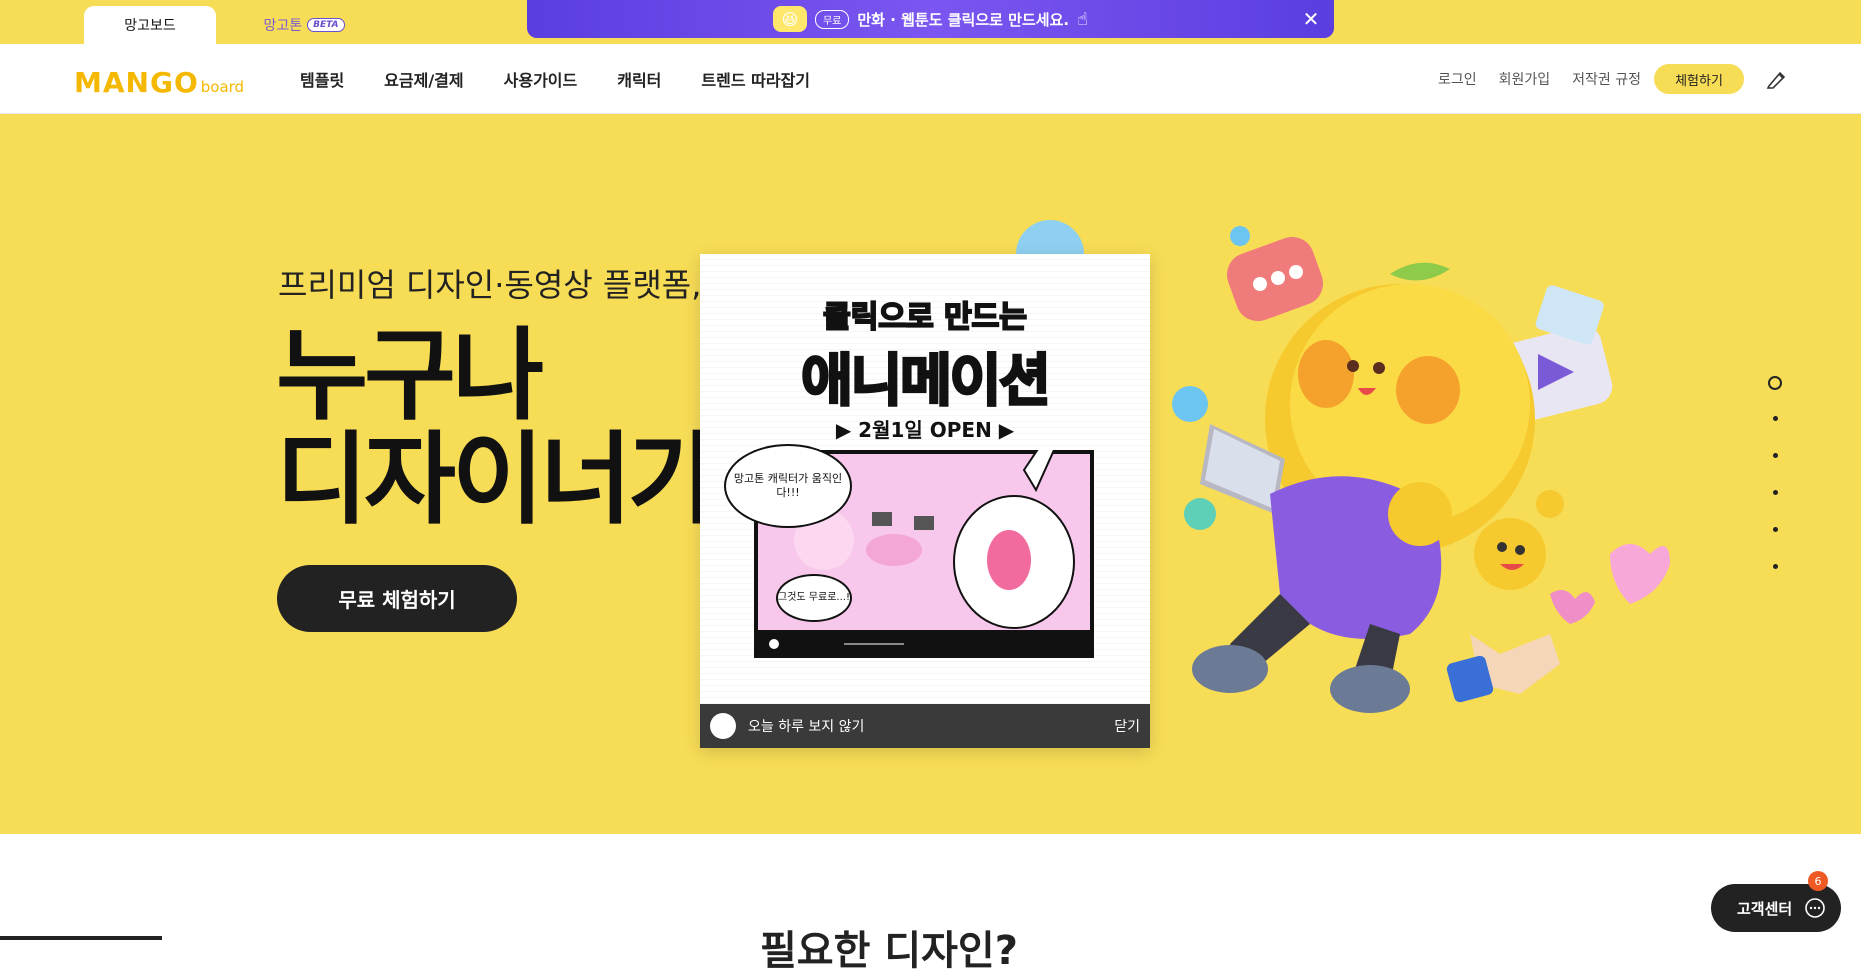 The image size is (1861, 976). I want to click on character-emoji-icon: 😆, so click(789, 19).